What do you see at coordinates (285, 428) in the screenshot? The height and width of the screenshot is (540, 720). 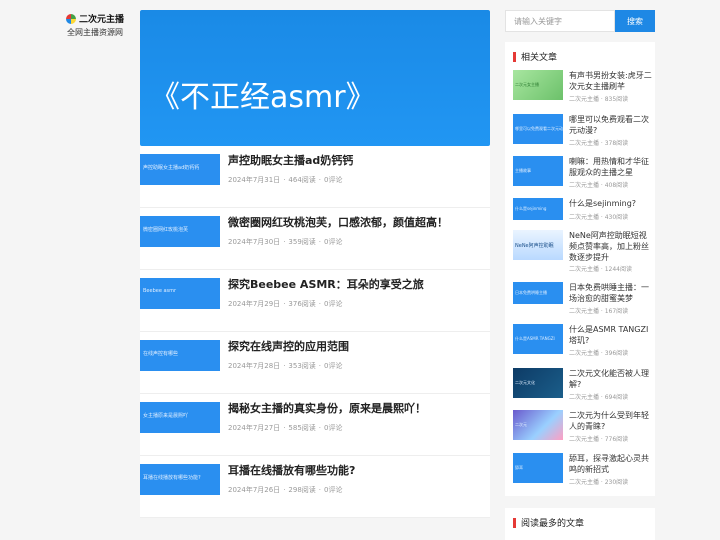 I see `post-meta: 2024年7月27日 · 585阅读 · 0评论` at bounding box center [285, 428].